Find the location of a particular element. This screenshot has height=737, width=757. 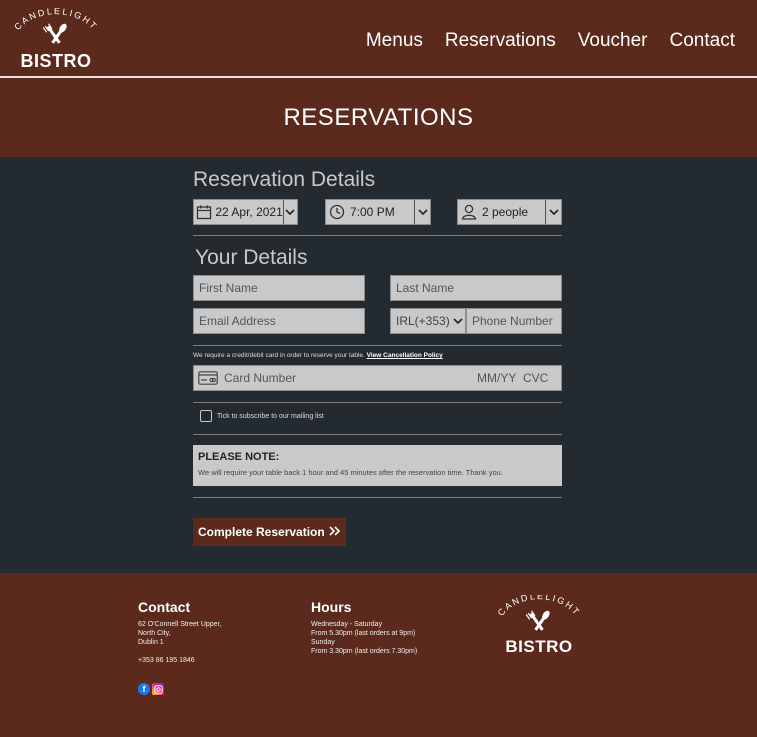

footer-phone: +353 86 195 1846 is located at coordinates (179, 660).